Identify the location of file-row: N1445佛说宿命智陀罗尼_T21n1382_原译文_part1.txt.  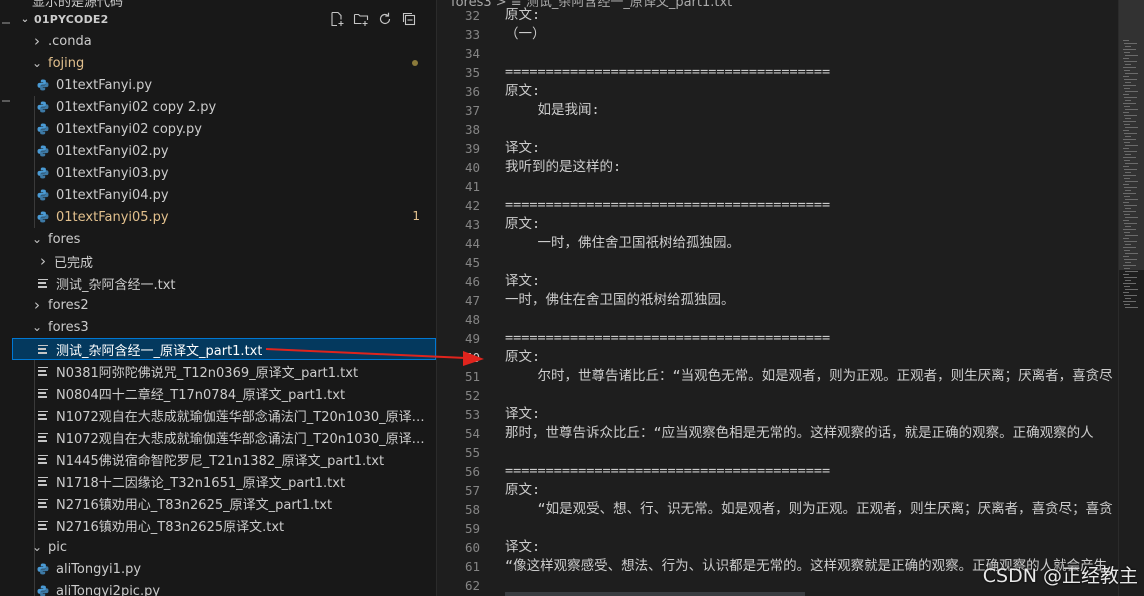
(224, 459).